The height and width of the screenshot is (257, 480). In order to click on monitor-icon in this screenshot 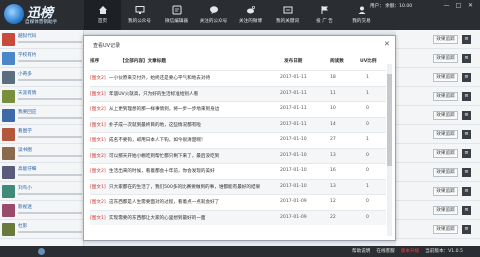, I will do `click(140, 10)`.